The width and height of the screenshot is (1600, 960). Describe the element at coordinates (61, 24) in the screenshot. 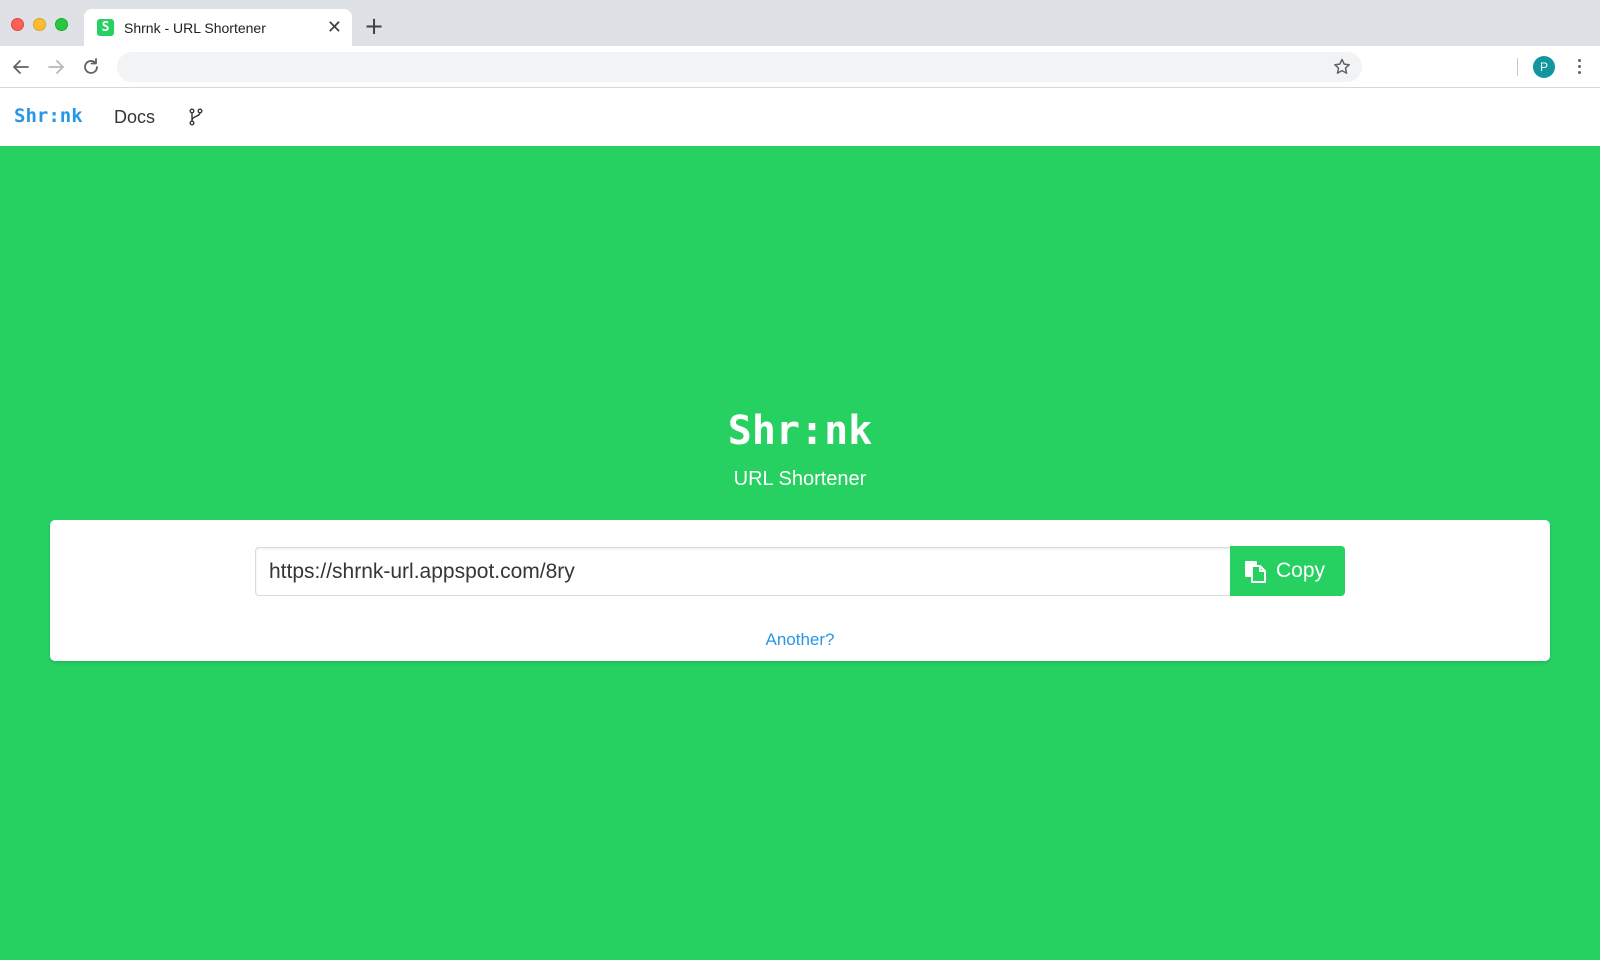

I see `maximize-window-button` at that location.